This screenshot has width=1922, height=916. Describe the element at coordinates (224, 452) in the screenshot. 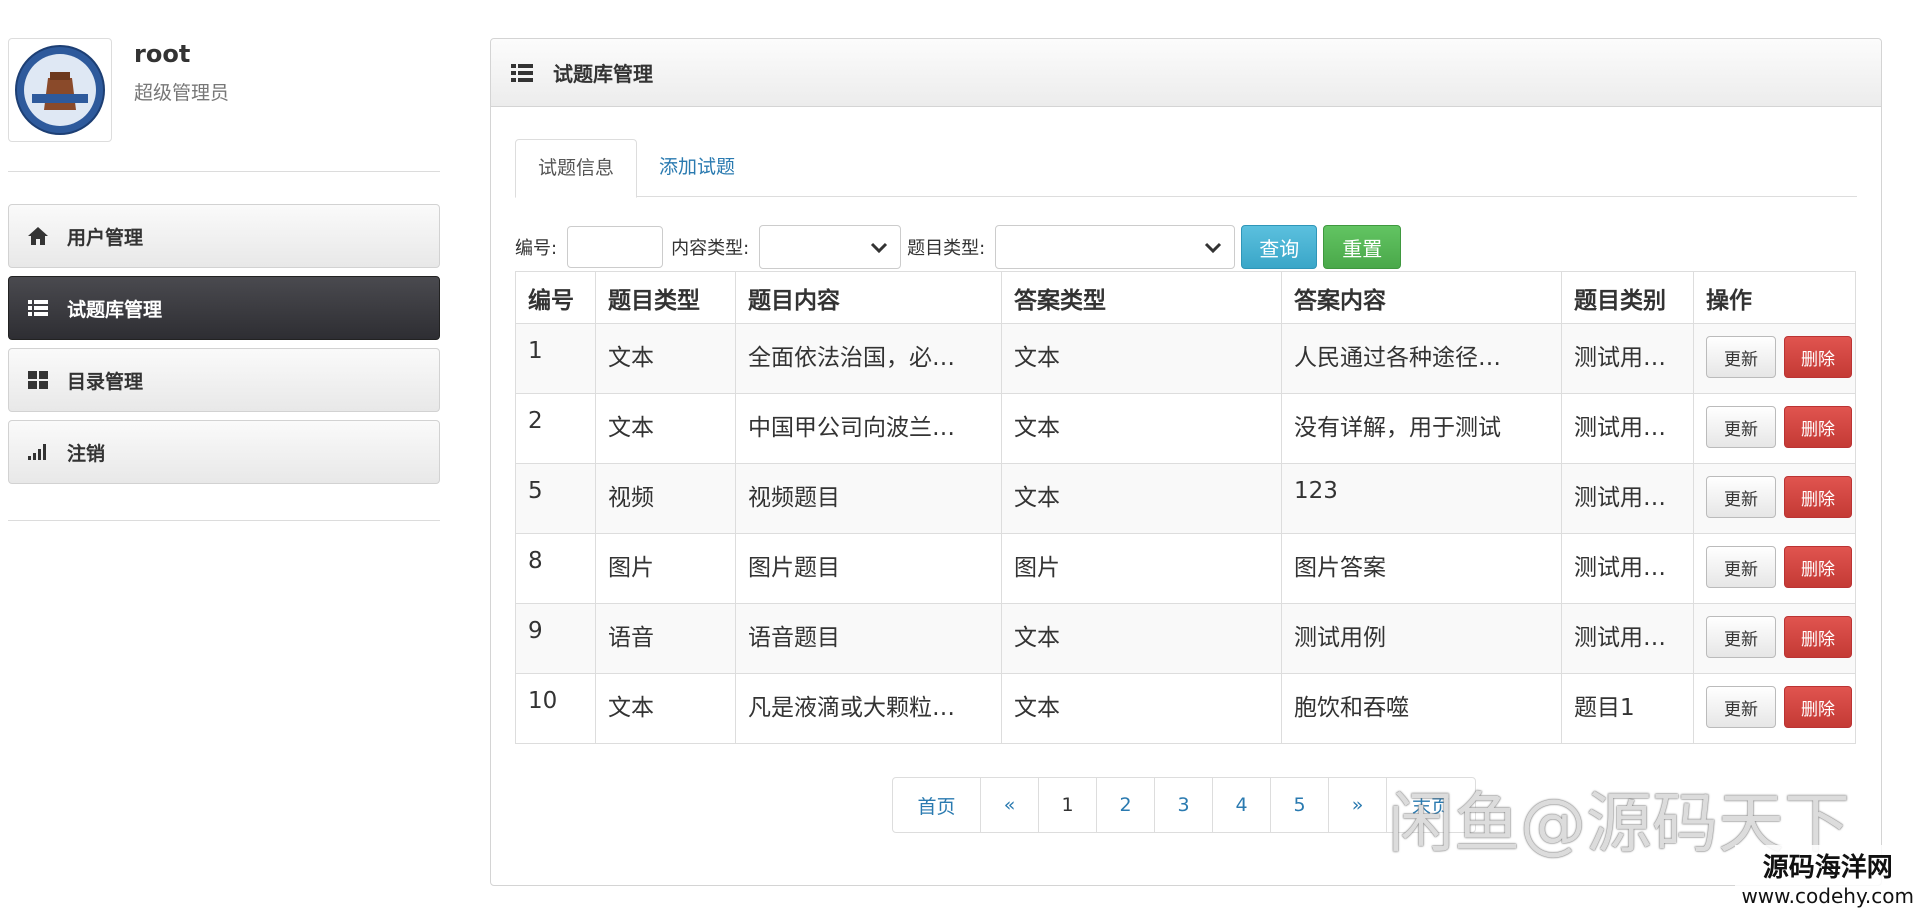

I see `sidebar-item-logout: 注销` at that location.